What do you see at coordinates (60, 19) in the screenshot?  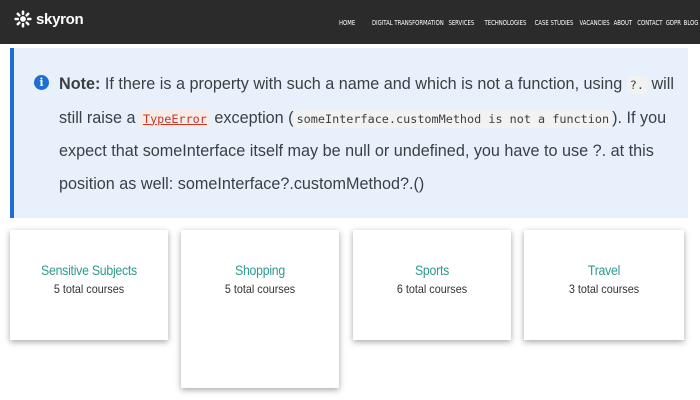 I see `logo-text: skyron` at bounding box center [60, 19].